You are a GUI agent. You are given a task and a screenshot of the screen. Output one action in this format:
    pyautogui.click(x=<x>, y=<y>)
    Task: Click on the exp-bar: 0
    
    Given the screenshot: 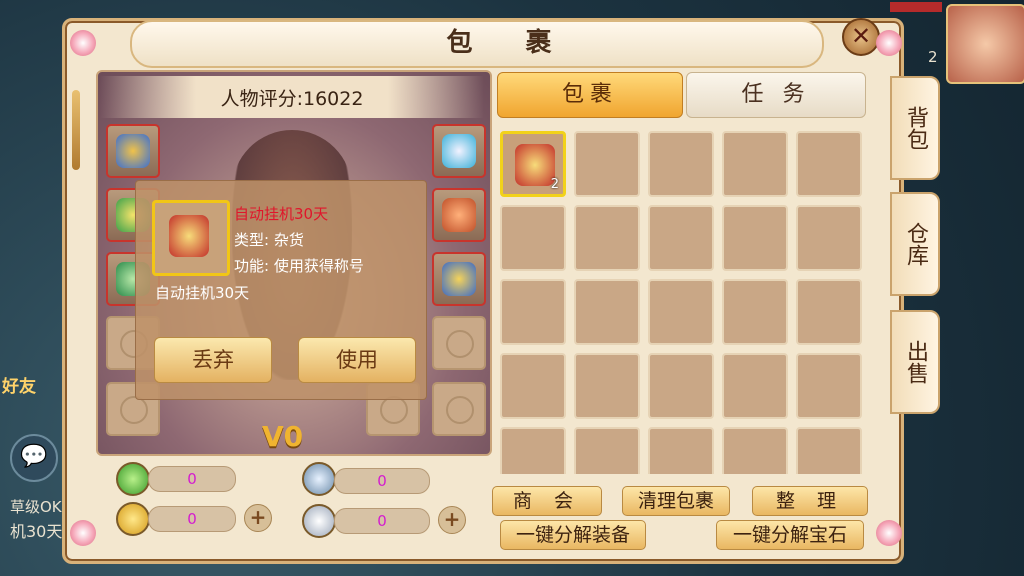 What is the action you would take?
    pyautogui.click(x=192, y=479)
    